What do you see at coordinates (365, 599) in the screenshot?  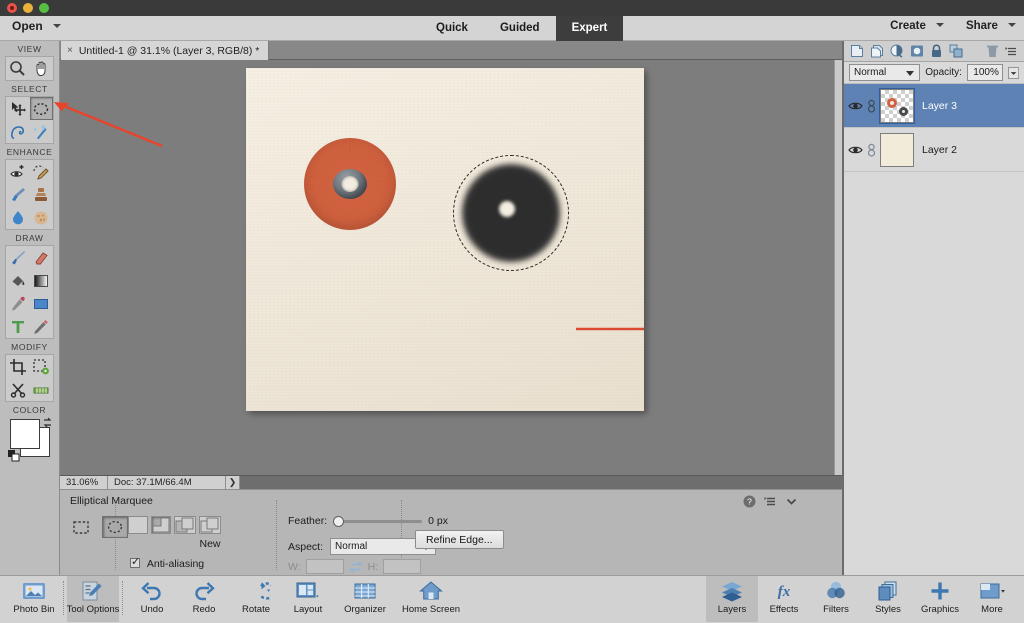 I see `taskbar-organizer: Organizer` at bounding box center [365, 599].